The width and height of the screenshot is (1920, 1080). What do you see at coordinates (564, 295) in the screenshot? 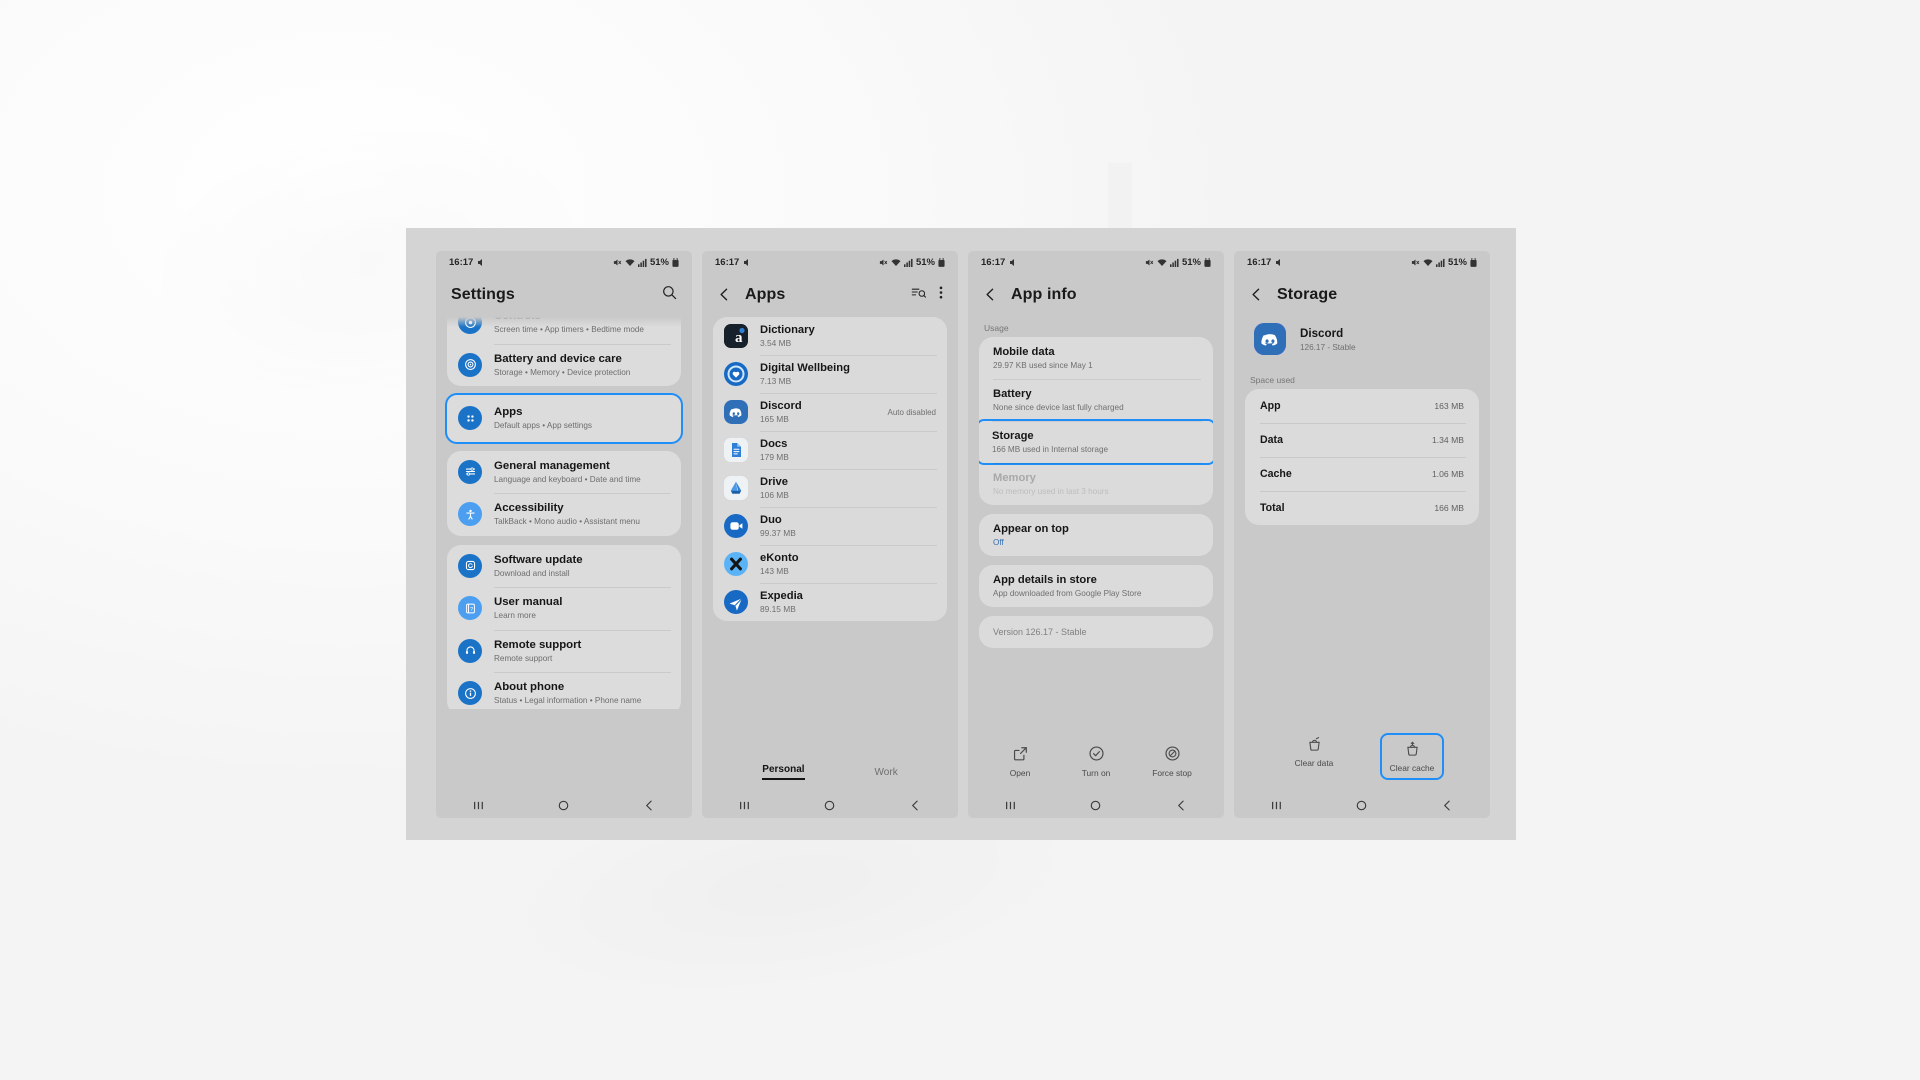
I see `settings-header: Settings` at bounding box center [564, 295].